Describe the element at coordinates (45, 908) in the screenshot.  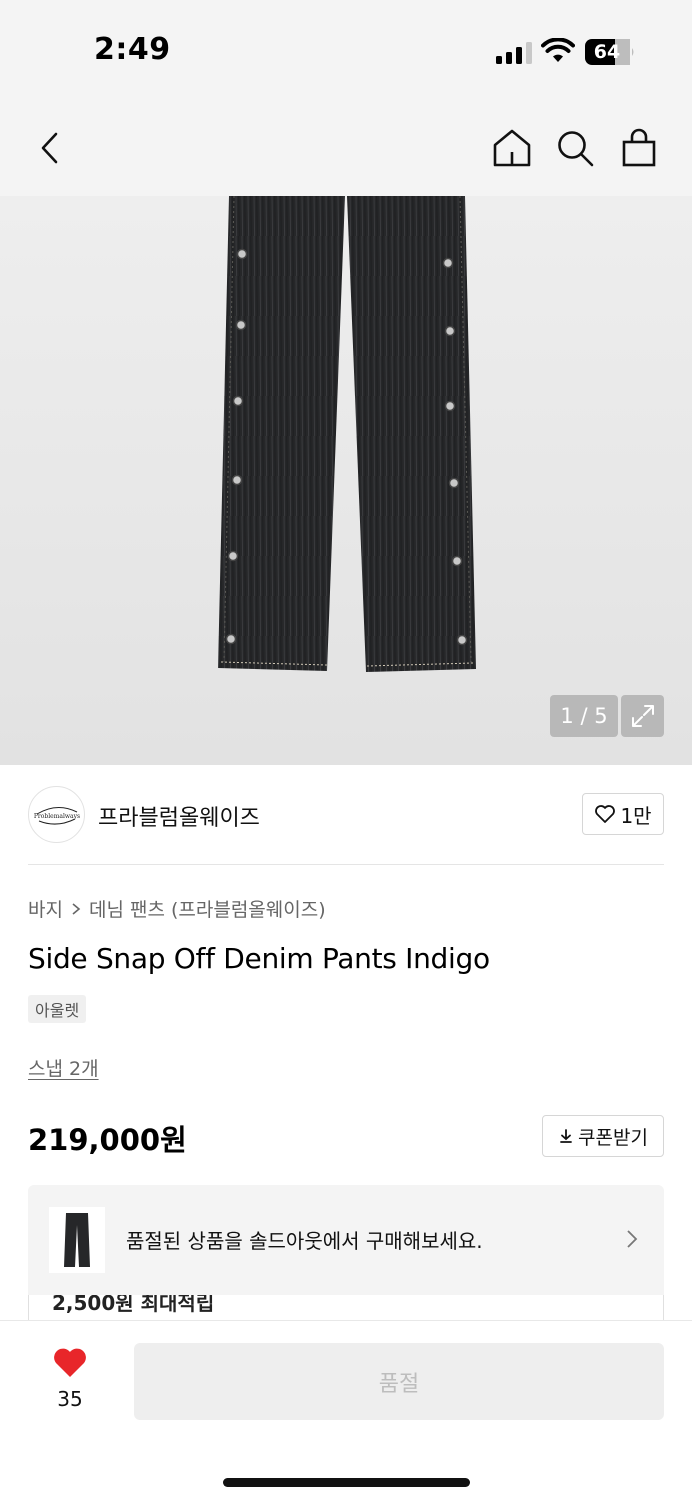
I see `breadcrumb-category: 바지` at that location.